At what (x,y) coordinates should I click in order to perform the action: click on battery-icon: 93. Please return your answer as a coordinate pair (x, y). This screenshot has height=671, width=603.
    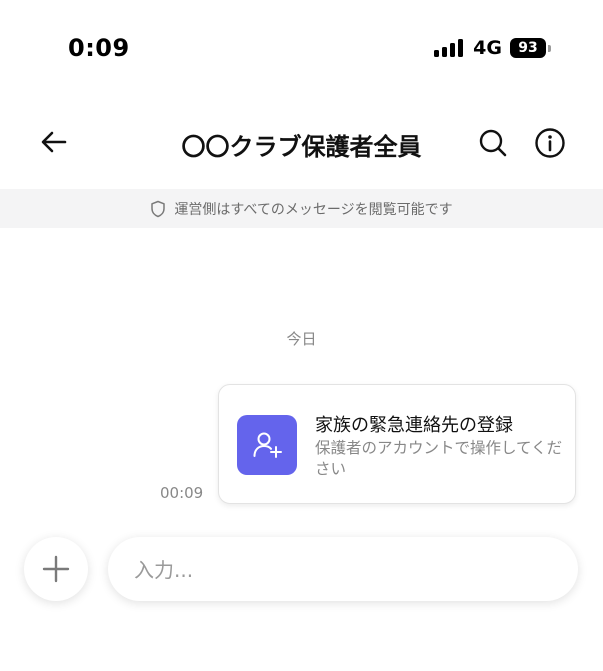
    Looking at the image, I should click on (530, 48).